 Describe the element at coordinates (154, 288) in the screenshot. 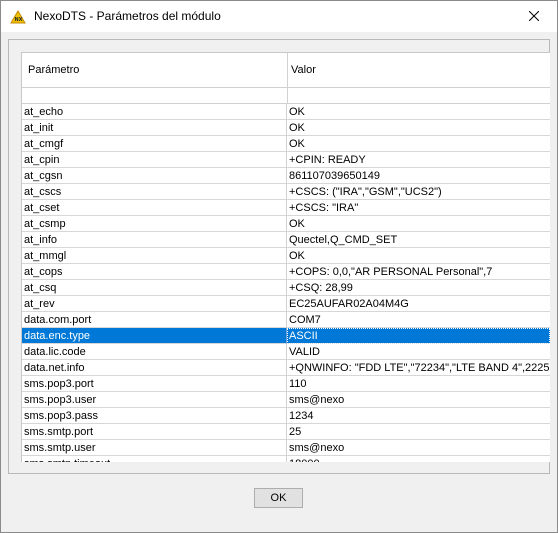

I see `parameter-cell: at_csq` at that location.